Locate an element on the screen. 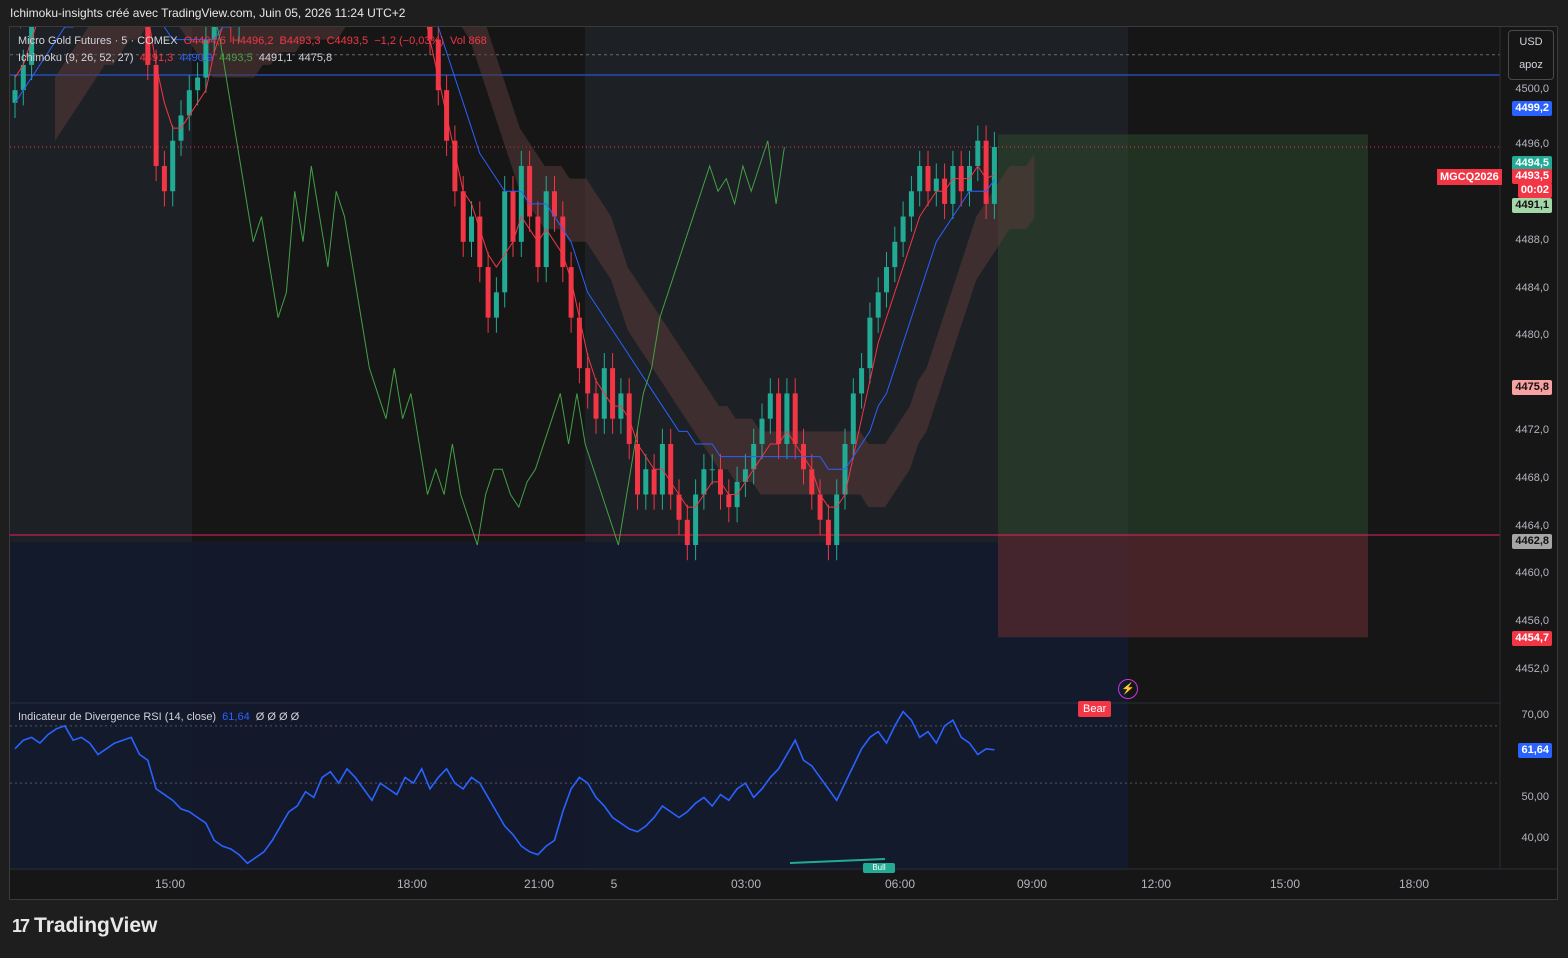 The image size is (1568, 958). tradingview-logo-text: TradingView is located at coordinates (96, 925).